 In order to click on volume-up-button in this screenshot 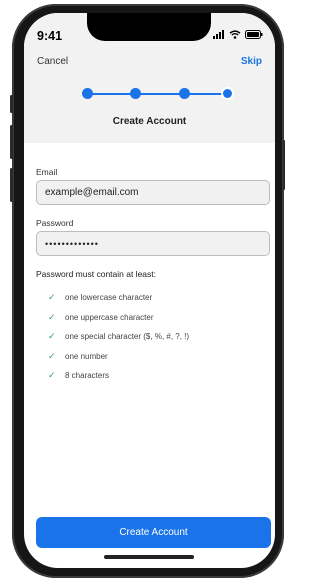, I will do `click(11, 142)`.